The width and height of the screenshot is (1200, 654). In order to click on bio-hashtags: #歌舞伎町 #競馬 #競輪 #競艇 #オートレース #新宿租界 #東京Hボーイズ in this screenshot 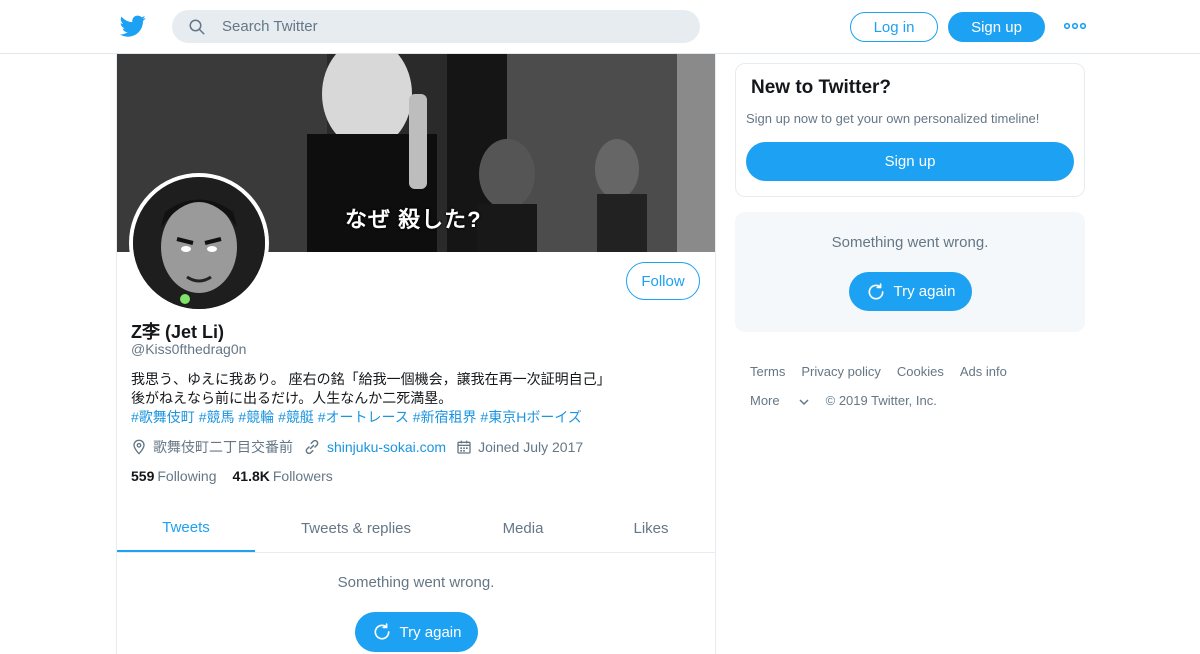, I will do `click(411, 417)`.